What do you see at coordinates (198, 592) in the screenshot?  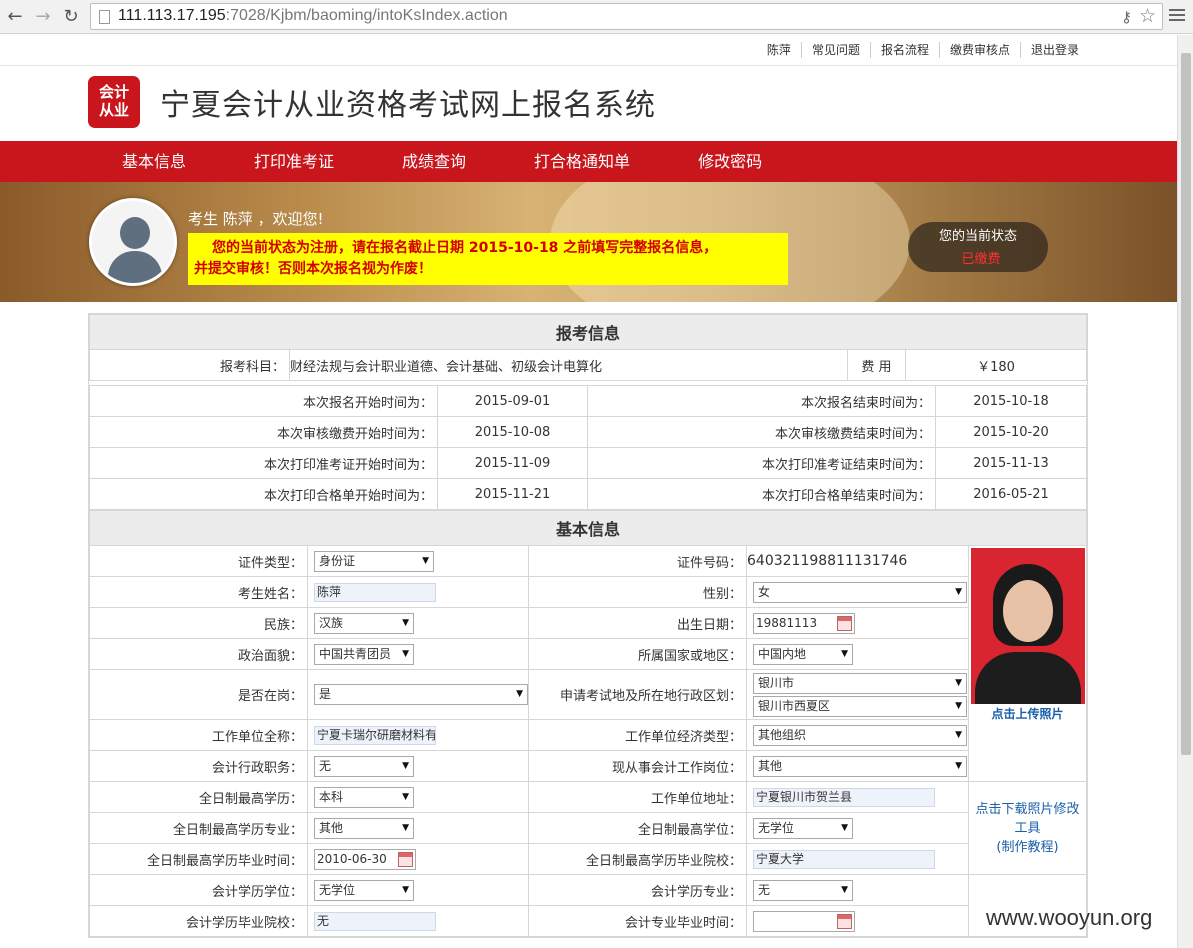 I see `name-label: 考生姓名：` at bounding box center [198, 592].